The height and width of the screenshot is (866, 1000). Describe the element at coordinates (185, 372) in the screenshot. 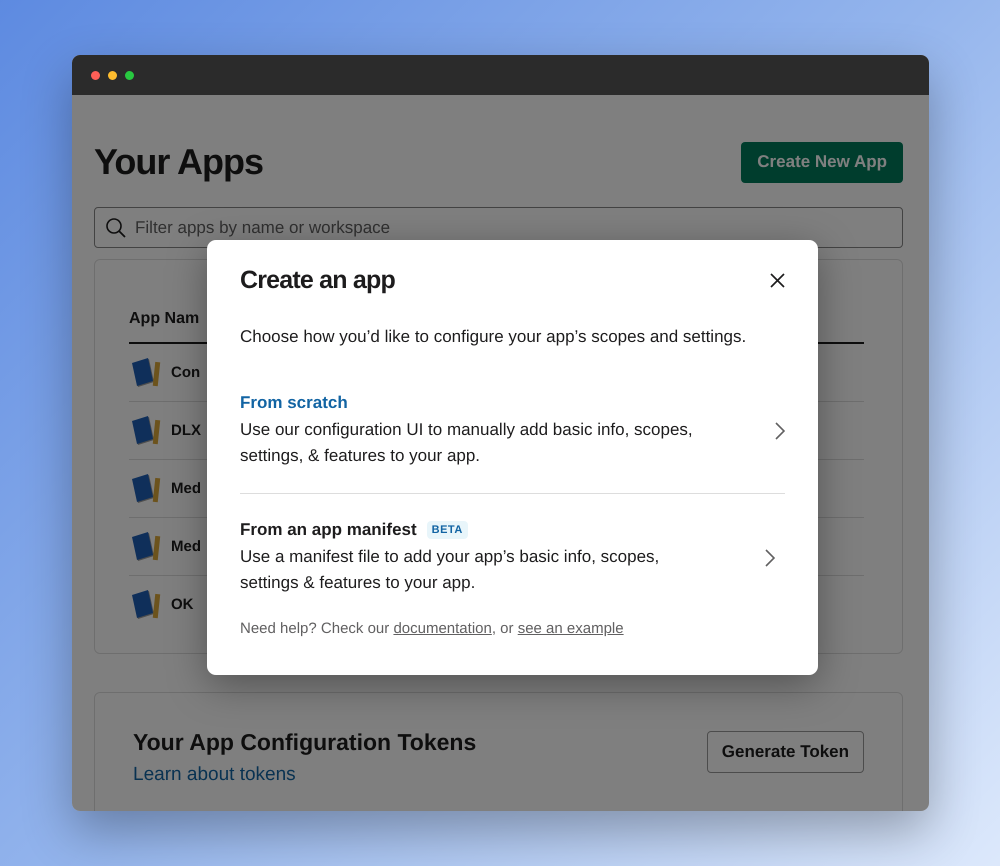

I see `app-name: Con` at that location.